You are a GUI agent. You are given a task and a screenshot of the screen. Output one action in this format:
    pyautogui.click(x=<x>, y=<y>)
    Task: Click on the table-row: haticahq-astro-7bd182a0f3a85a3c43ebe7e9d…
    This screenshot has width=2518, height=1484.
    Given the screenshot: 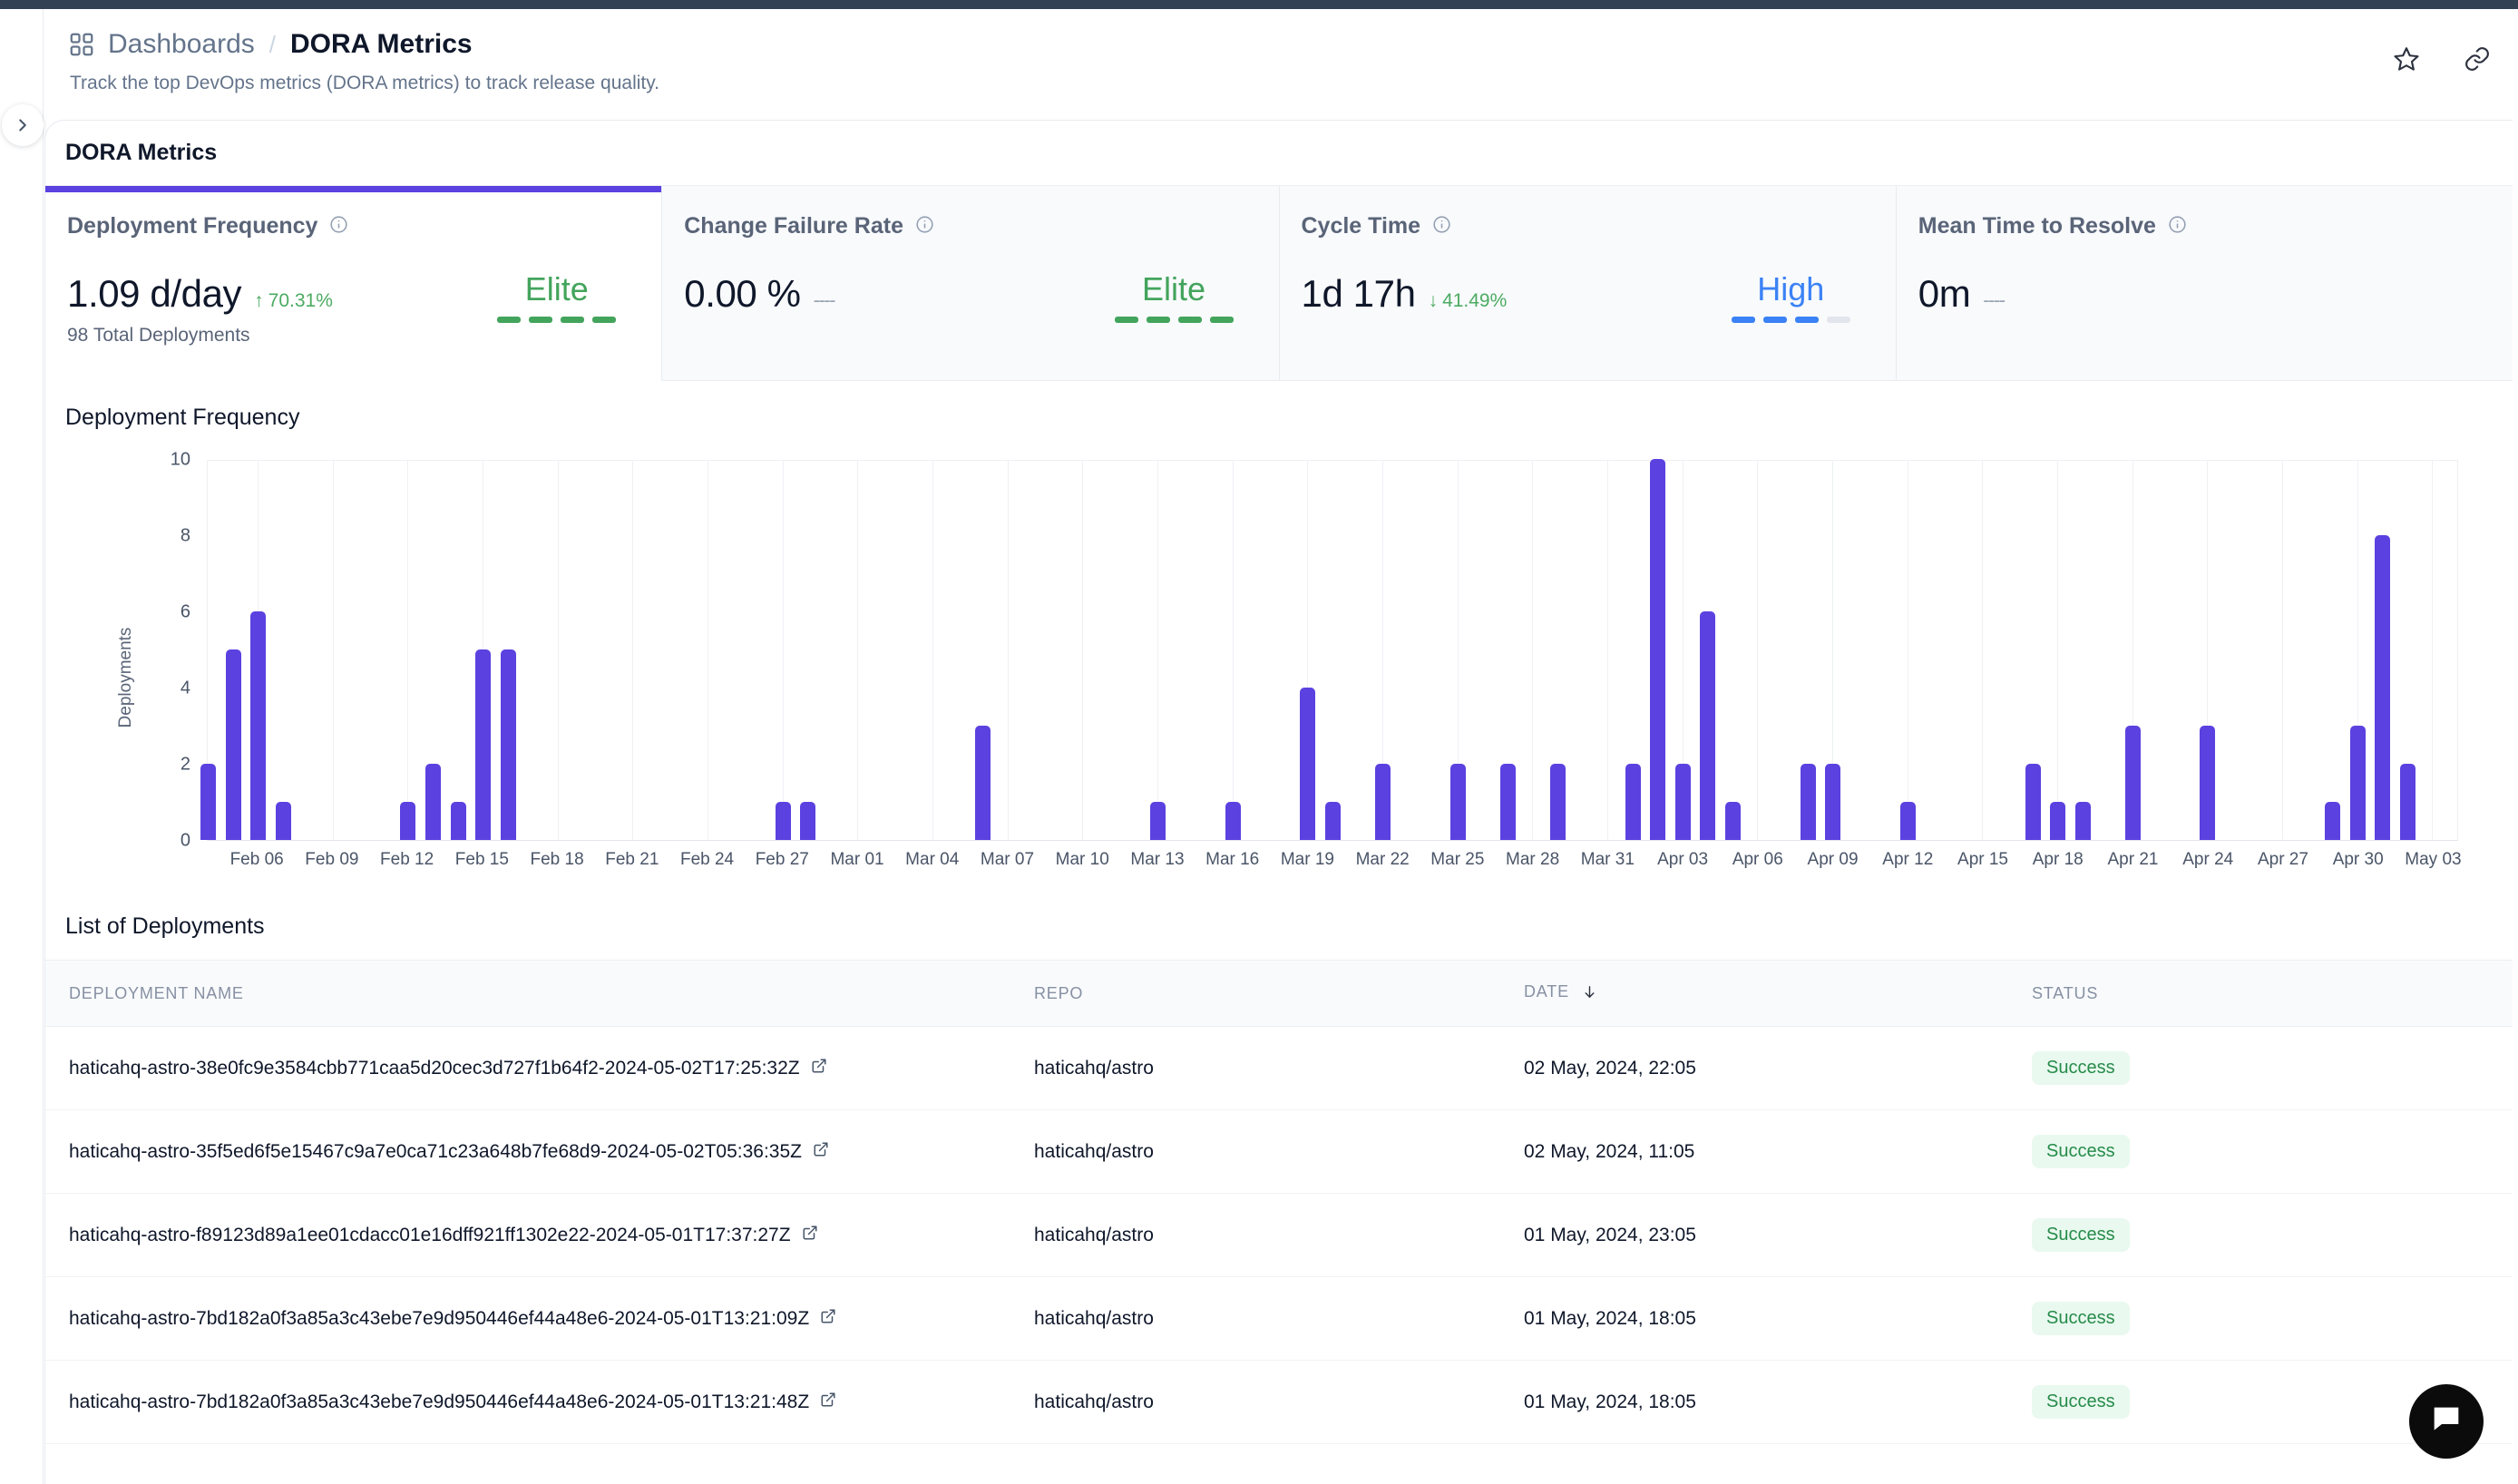 What is the action you would take?
    pyautogui.click(x=1279, y=1402)
    